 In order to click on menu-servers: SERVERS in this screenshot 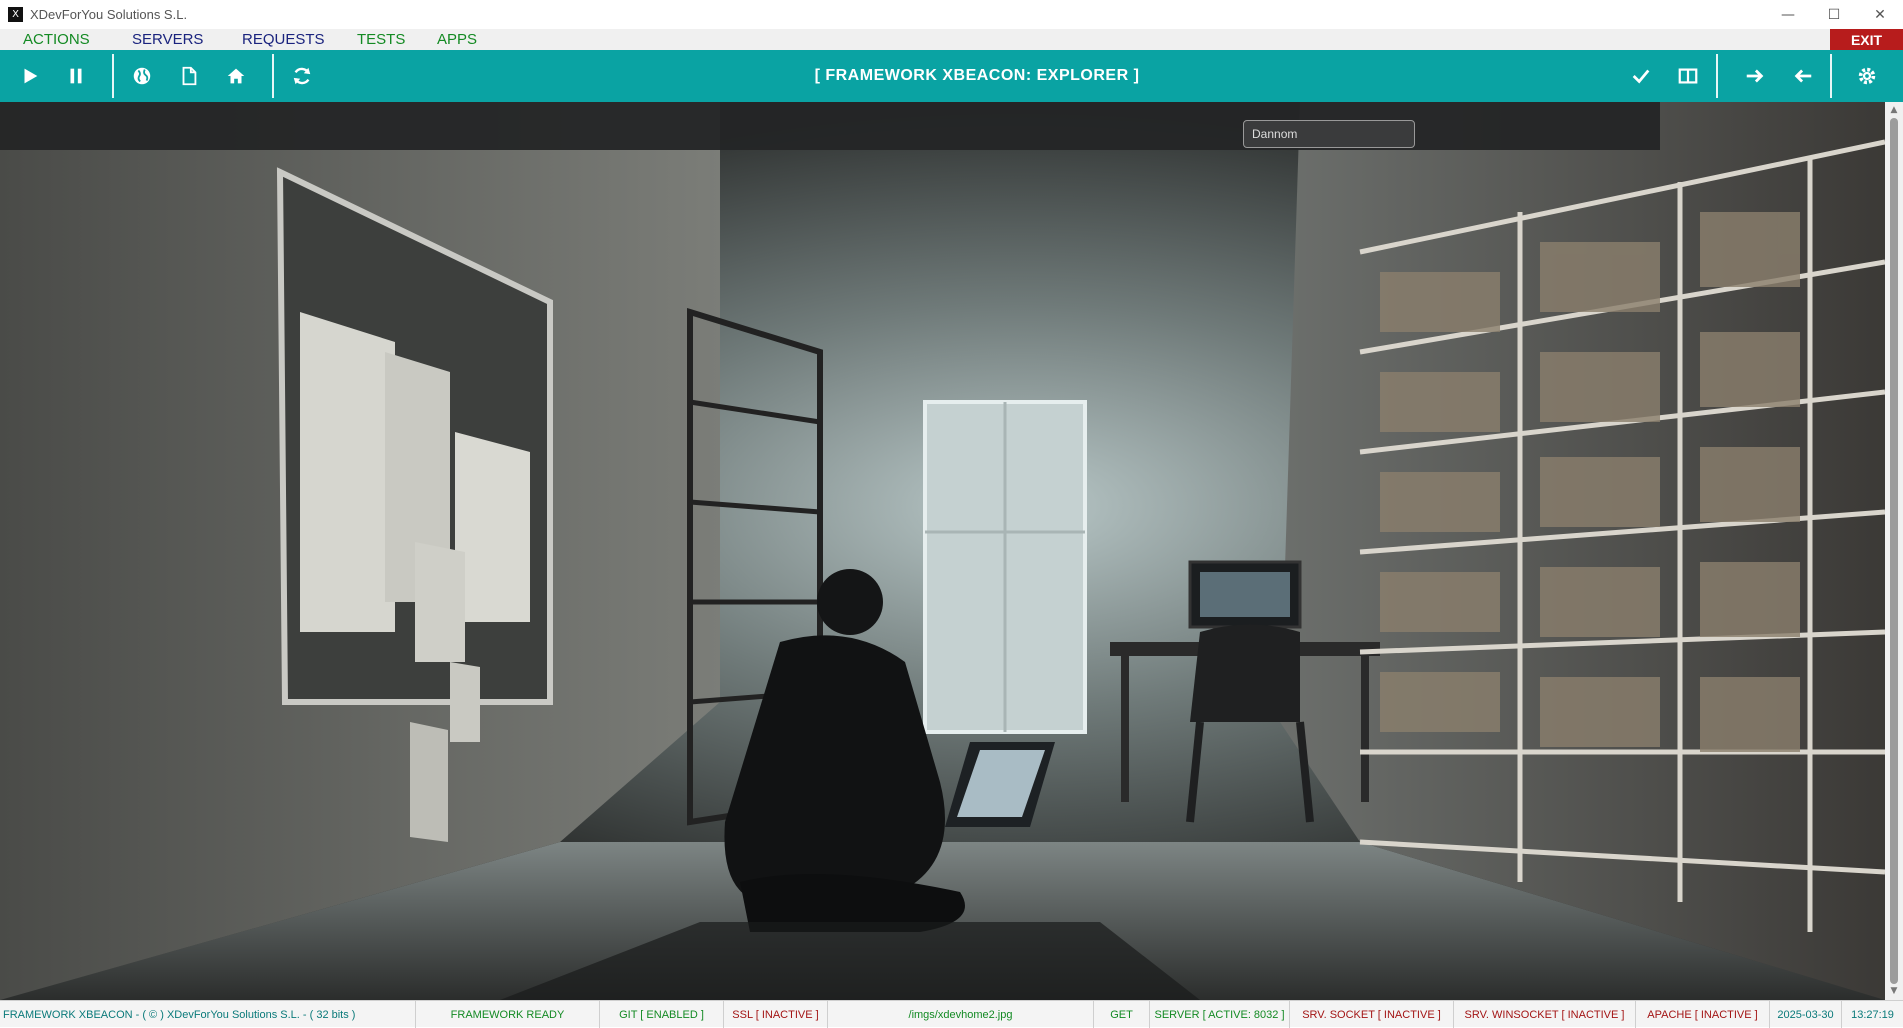, I will do `click(167, 39)`.